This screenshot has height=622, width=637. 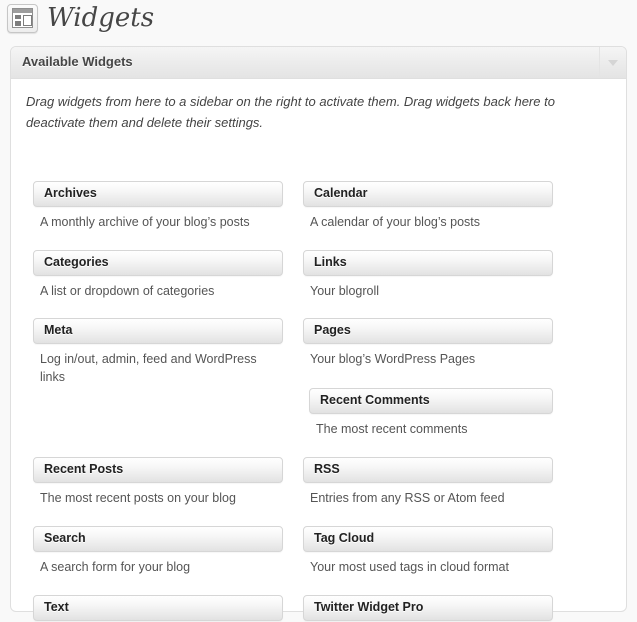 What do you see at coordinates (428, 331) in the screenshot?
I see `widget-drag-handle: Pages` at bounding box center [428, 331].